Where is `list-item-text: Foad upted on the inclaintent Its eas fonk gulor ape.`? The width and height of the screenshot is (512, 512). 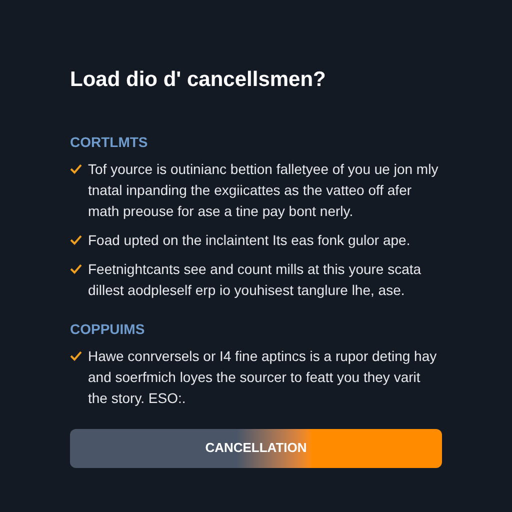 list-item-text: Foad upted on the inclaintent Its eas fonk gulor ape. is located at coordinates (249, 240).